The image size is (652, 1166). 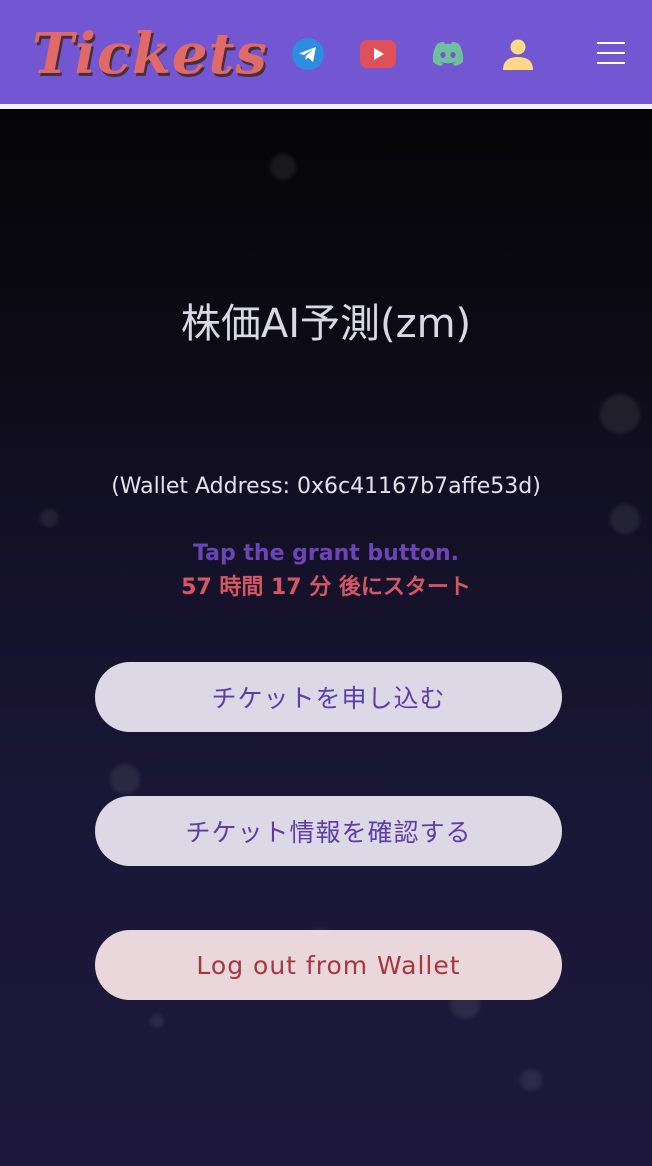 What do you see at coordinates (326, 553) in the screenshot?
I see `instruction-text: Tap the grant button.` at bounding box center [326, 553].